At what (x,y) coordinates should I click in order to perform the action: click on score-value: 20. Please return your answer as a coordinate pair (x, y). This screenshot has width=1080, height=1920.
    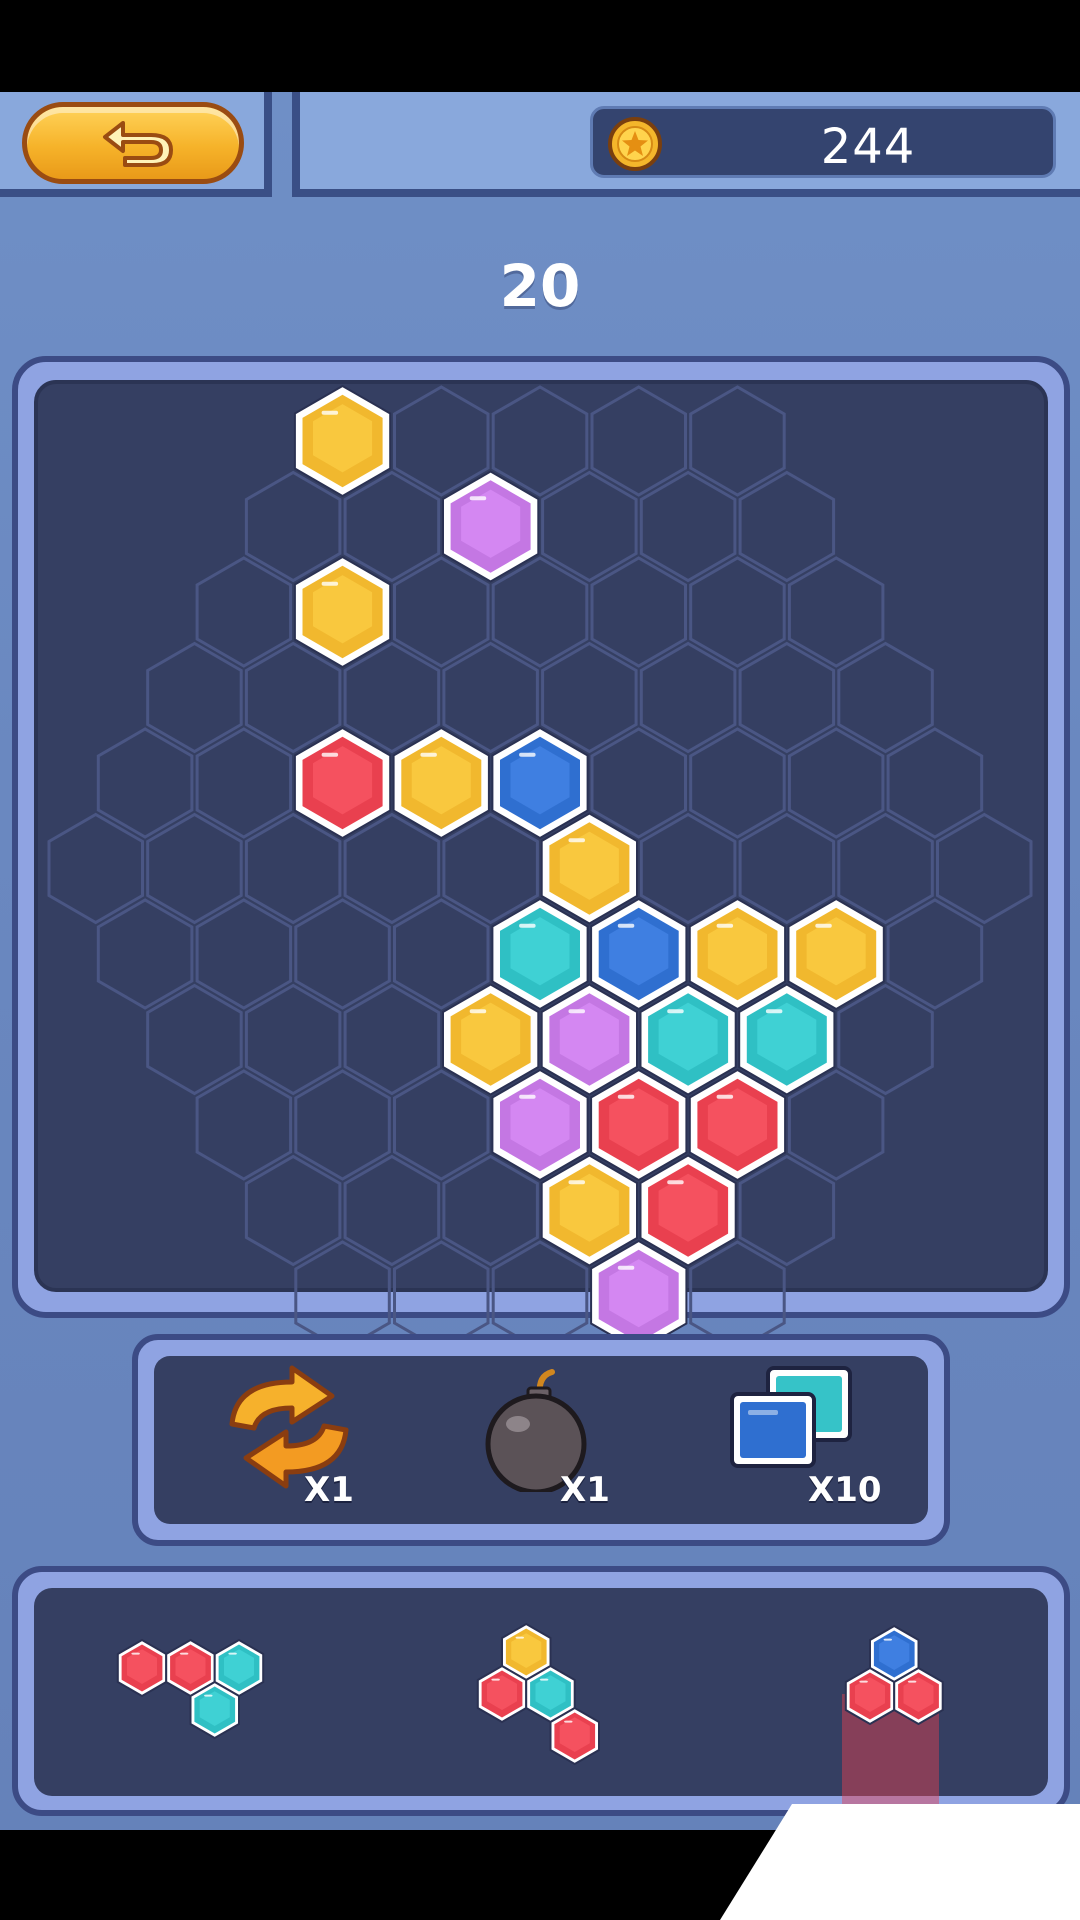
    Looking at the image, I should click on (540, 286).